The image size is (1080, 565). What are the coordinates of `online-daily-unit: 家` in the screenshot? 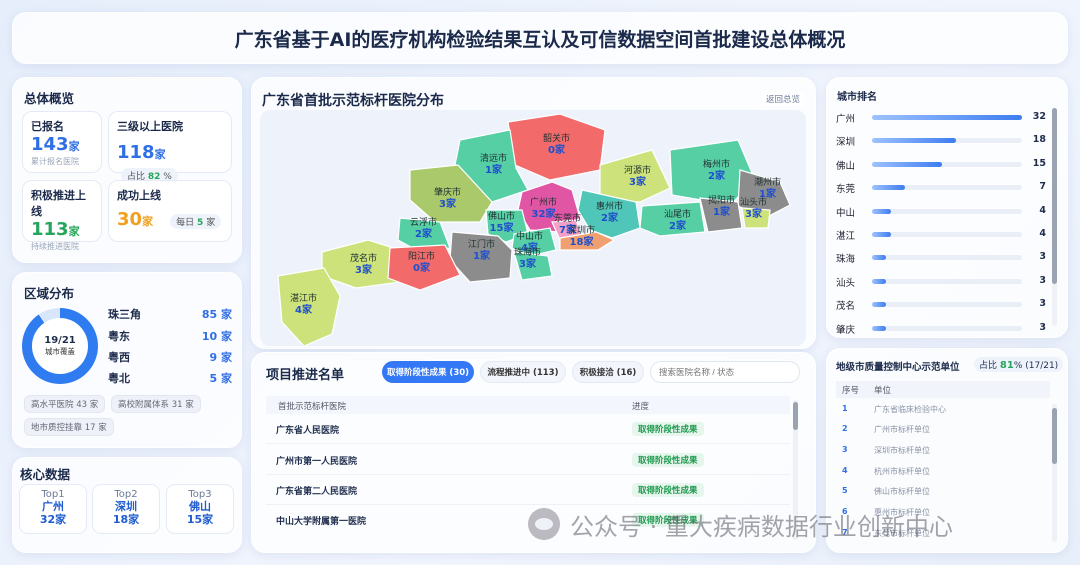 It's located at (211, 223).